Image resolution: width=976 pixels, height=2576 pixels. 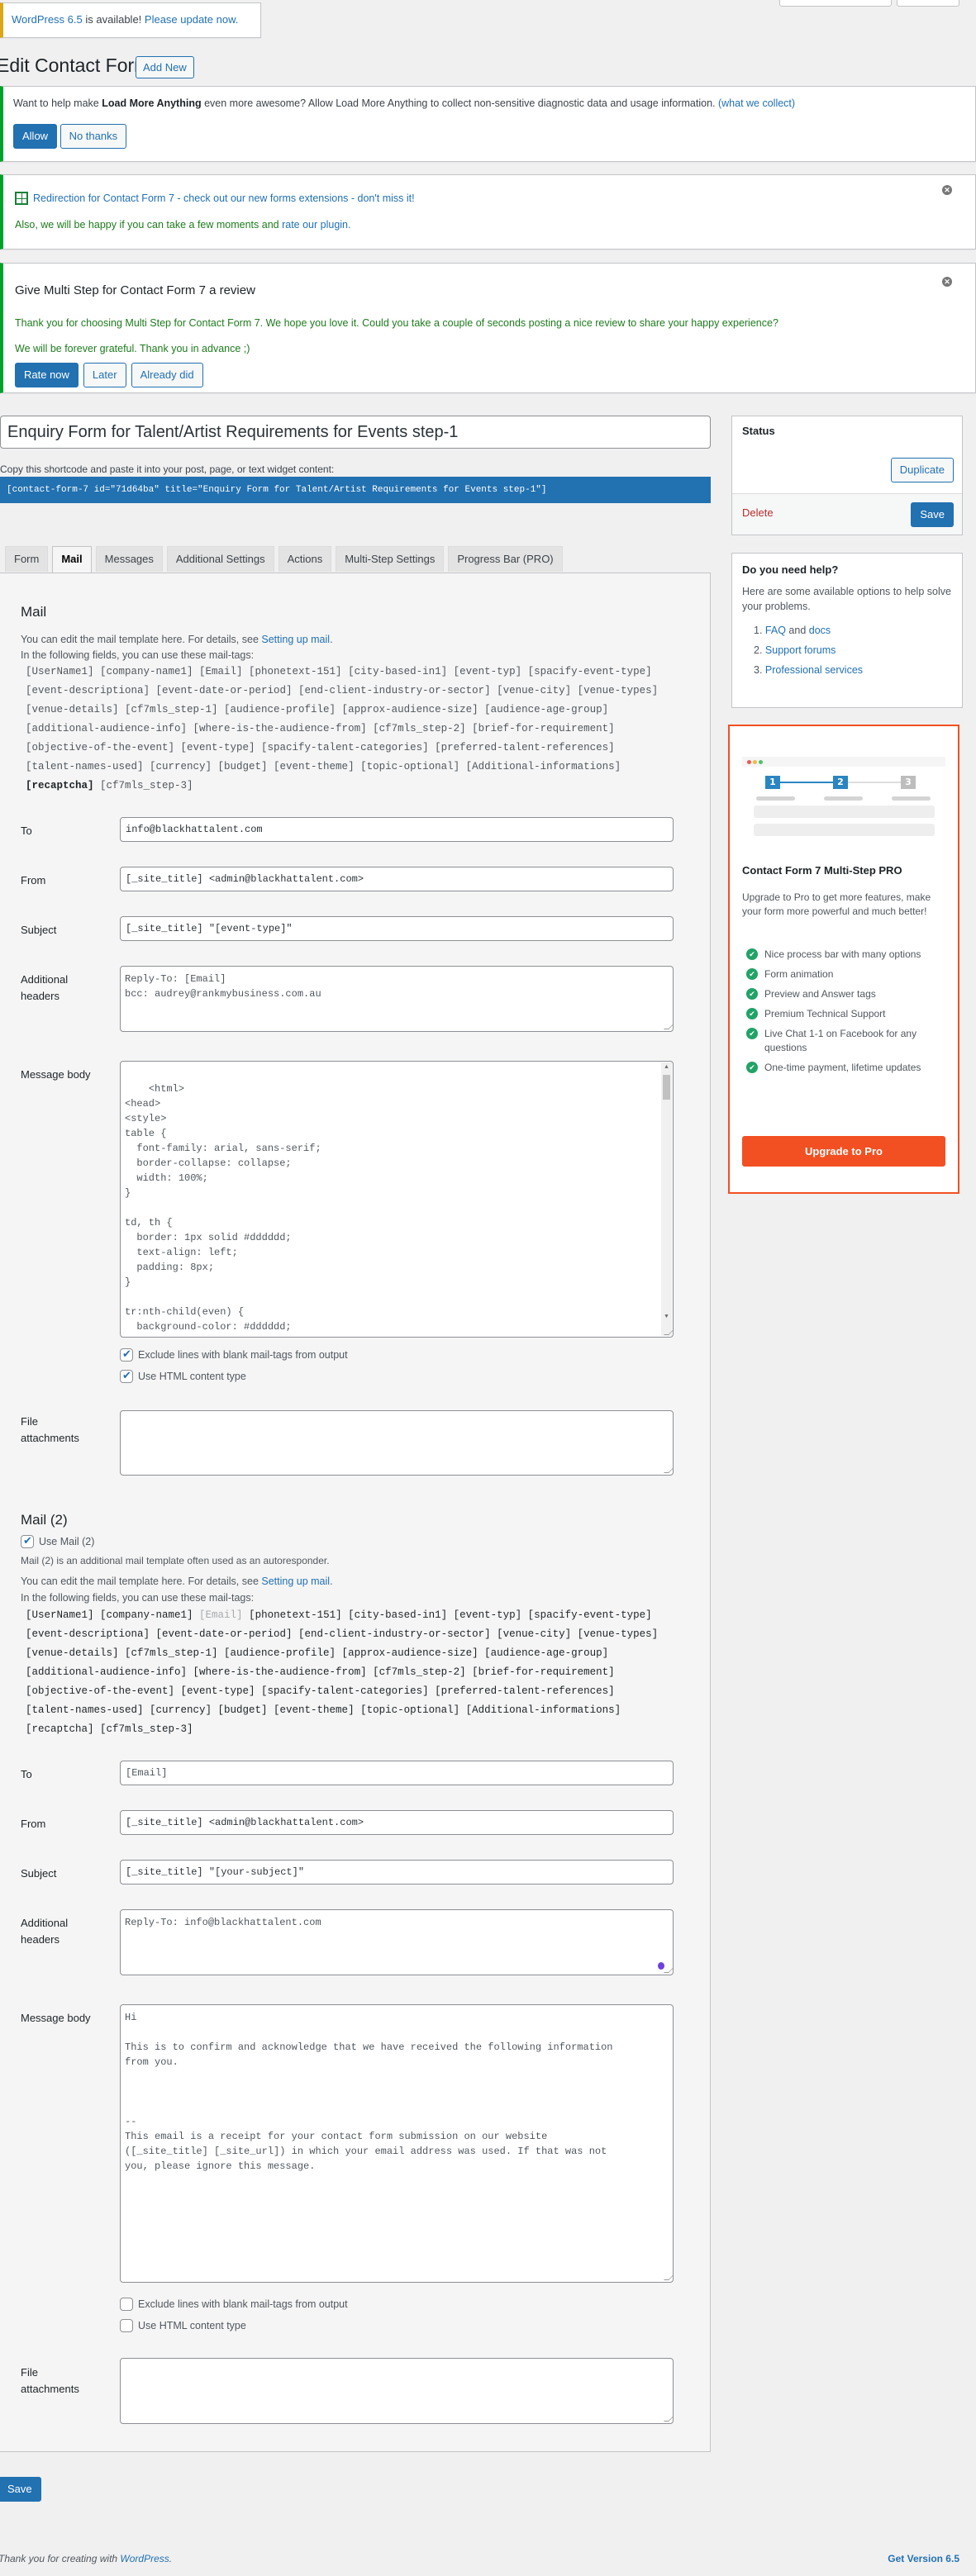 What do you see at coordinates (755, 762) in the screenshot?
I see `yellow-dot-icon` at bounding box center [755, 762].